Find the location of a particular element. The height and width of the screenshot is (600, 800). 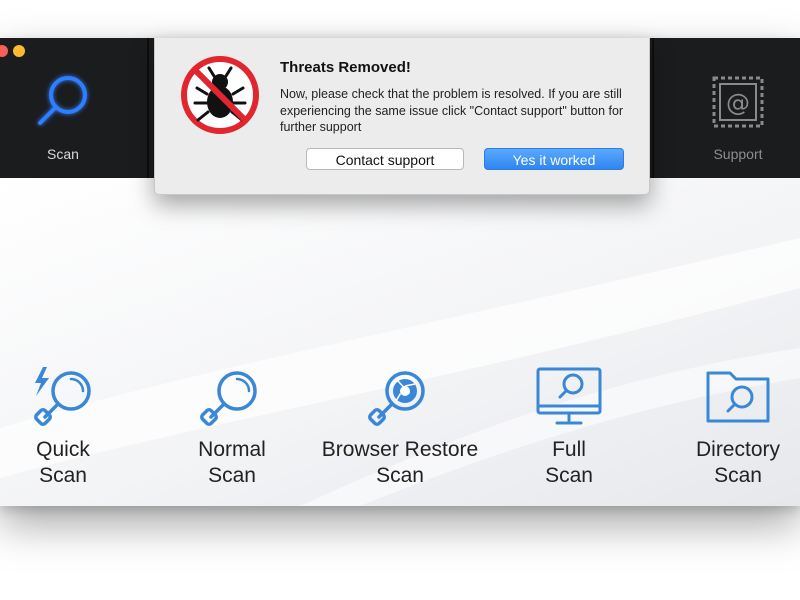

toolbar-support-tab: @ Support is located at coordinates (737, 108).